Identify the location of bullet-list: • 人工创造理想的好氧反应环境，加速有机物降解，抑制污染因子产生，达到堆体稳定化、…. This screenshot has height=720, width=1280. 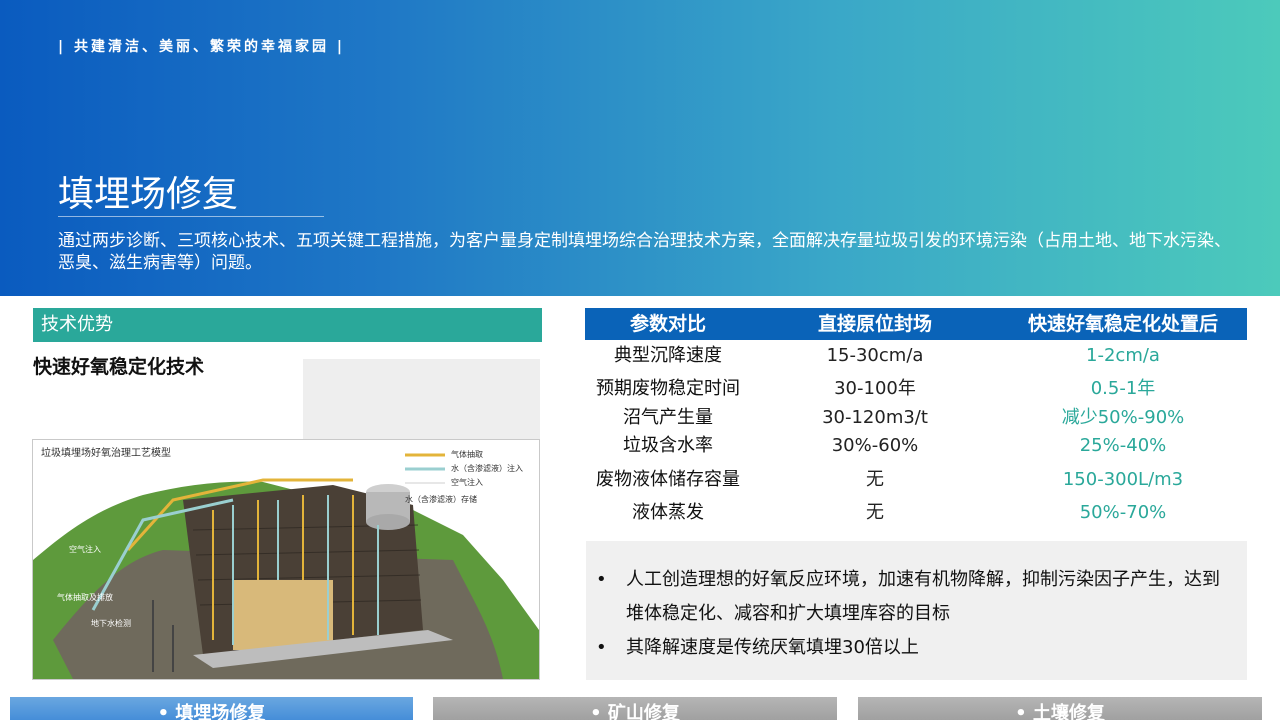
(916, 614).